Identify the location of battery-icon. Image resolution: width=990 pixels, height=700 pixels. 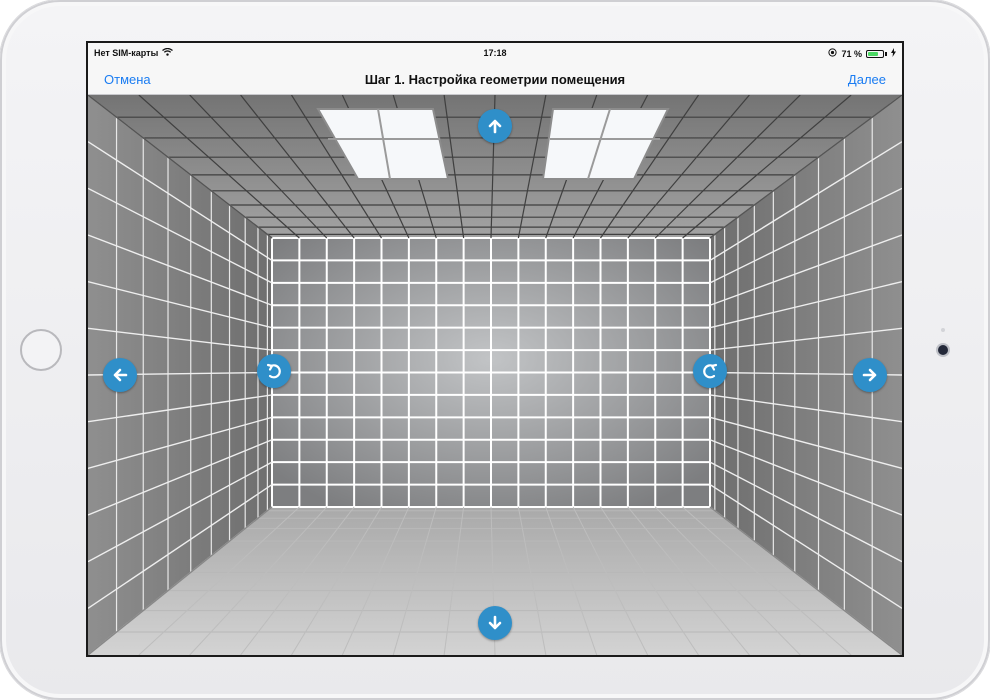
(875, 53).